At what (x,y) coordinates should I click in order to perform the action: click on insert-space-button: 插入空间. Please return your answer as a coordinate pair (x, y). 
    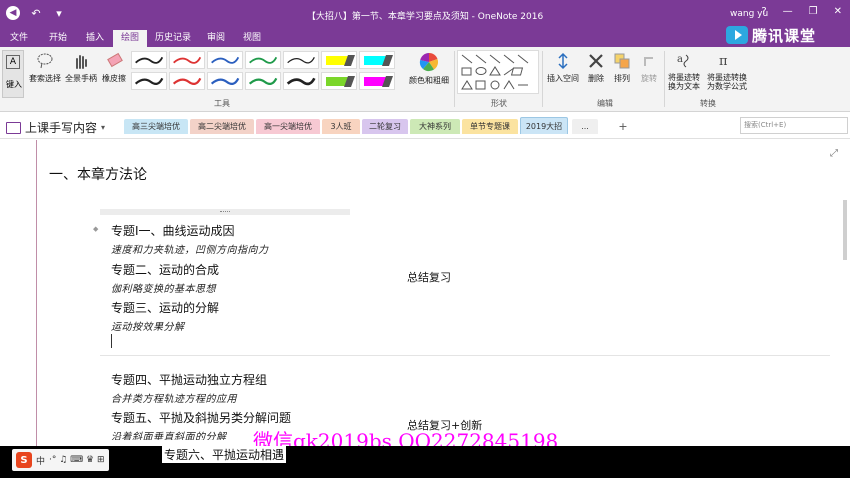
    Looking at the image, I should click on (563, 68).